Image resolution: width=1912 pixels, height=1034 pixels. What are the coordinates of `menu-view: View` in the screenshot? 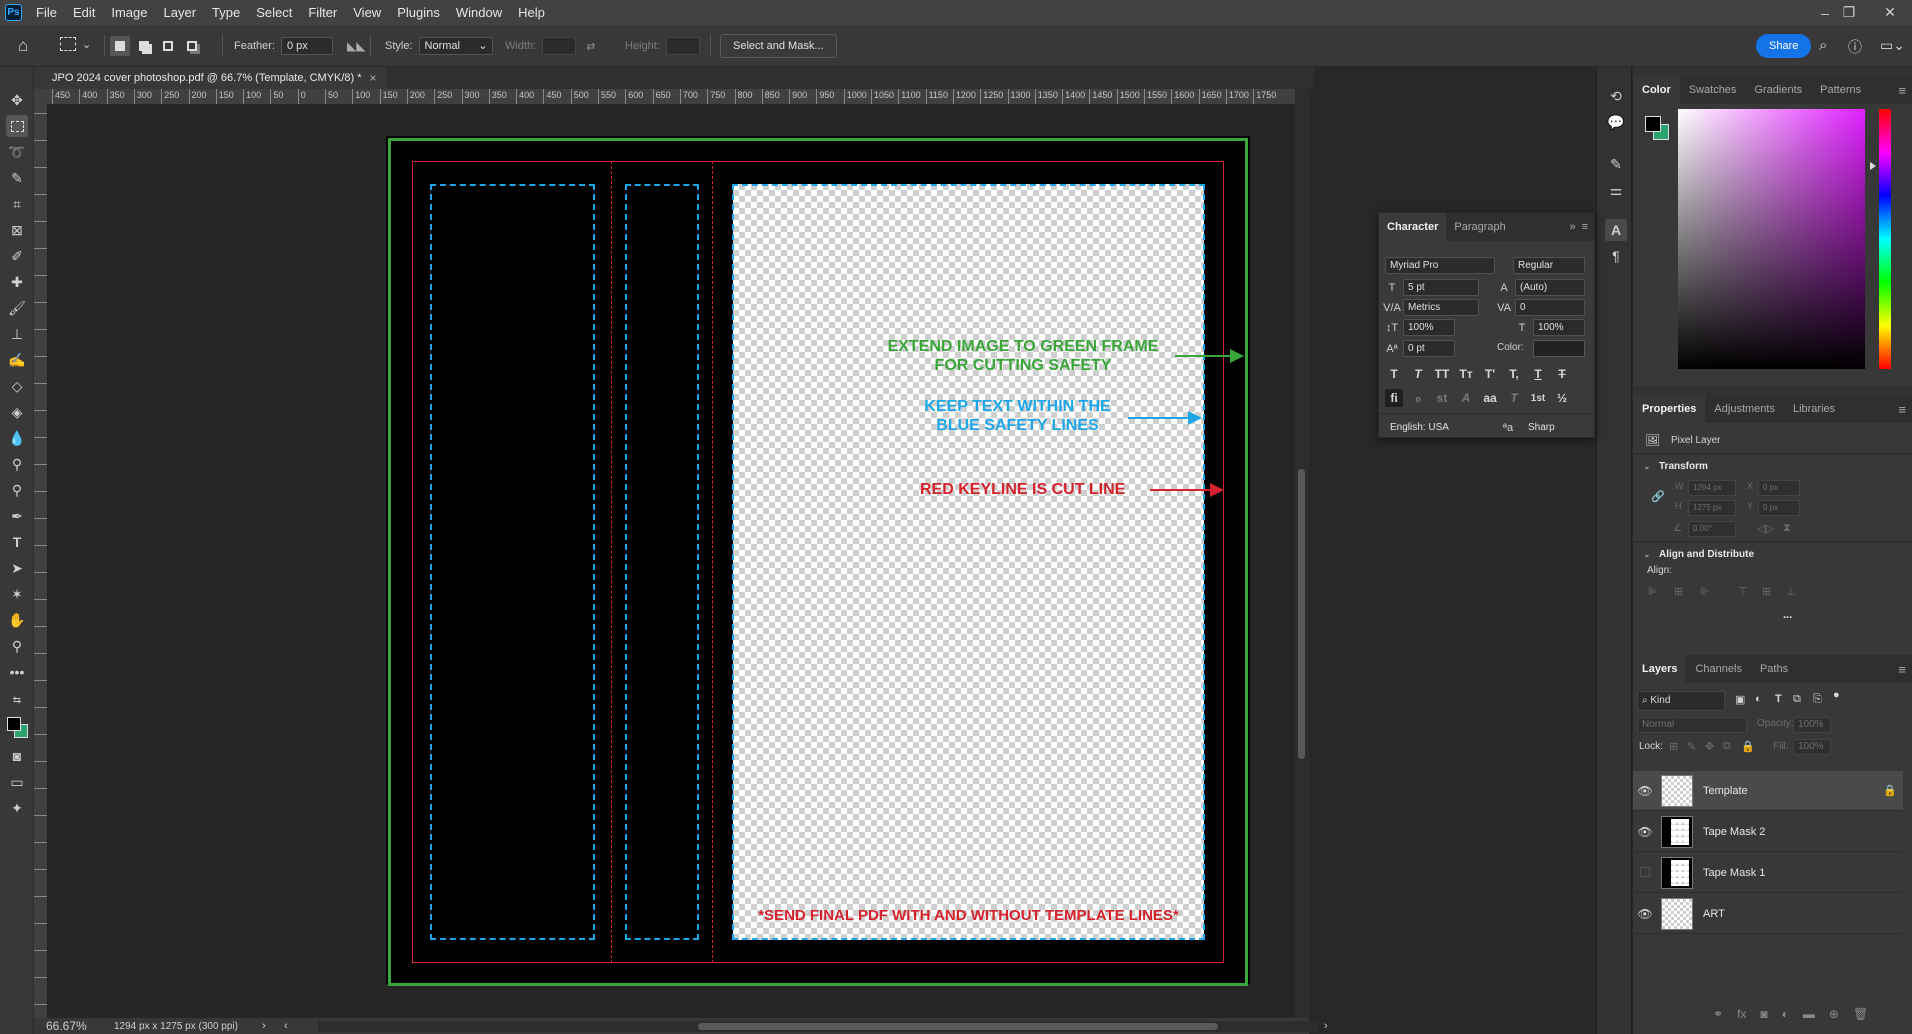 It's located at (367, 12).